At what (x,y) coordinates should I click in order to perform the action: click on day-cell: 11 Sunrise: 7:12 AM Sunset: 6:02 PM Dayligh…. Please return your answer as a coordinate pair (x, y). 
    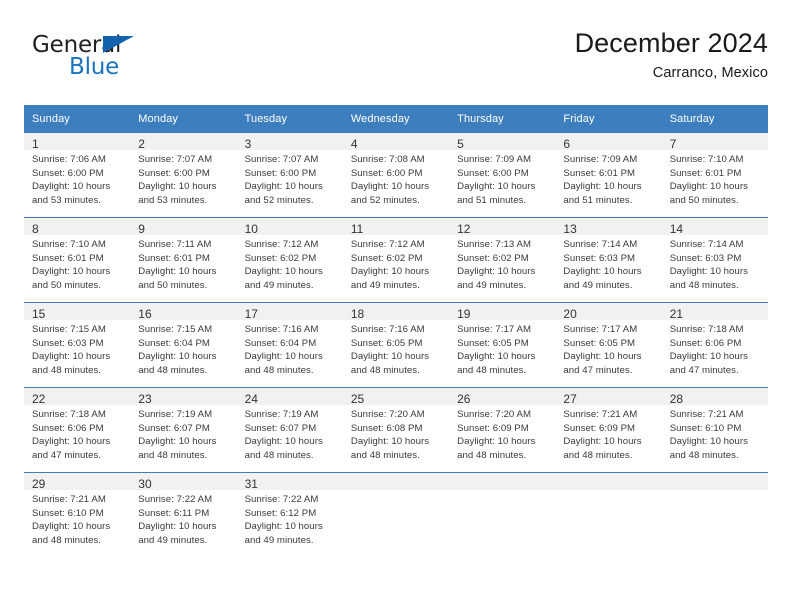
    Looking at the image, I should click on (396, 260).